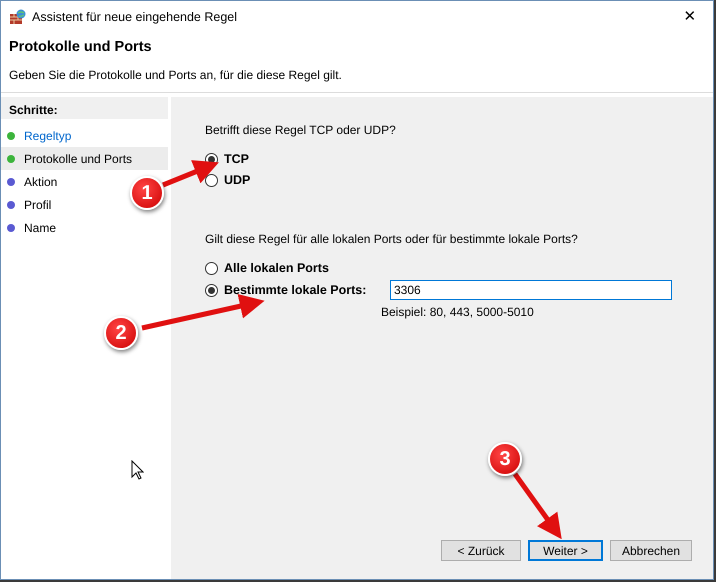 Image resolution: width=716 pixels, height=582 pixels. Describe the element at coordinates (531, 290) in the screenshot. I see `port-input: 3306` at that location.